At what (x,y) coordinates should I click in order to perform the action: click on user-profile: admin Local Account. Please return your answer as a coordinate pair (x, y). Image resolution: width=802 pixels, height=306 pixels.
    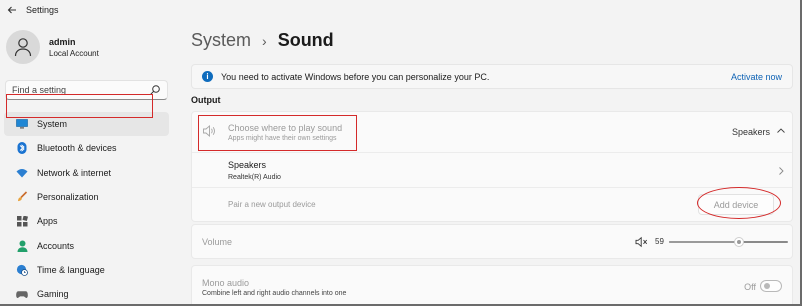
    Looking at the image, I should click on (52, 47).